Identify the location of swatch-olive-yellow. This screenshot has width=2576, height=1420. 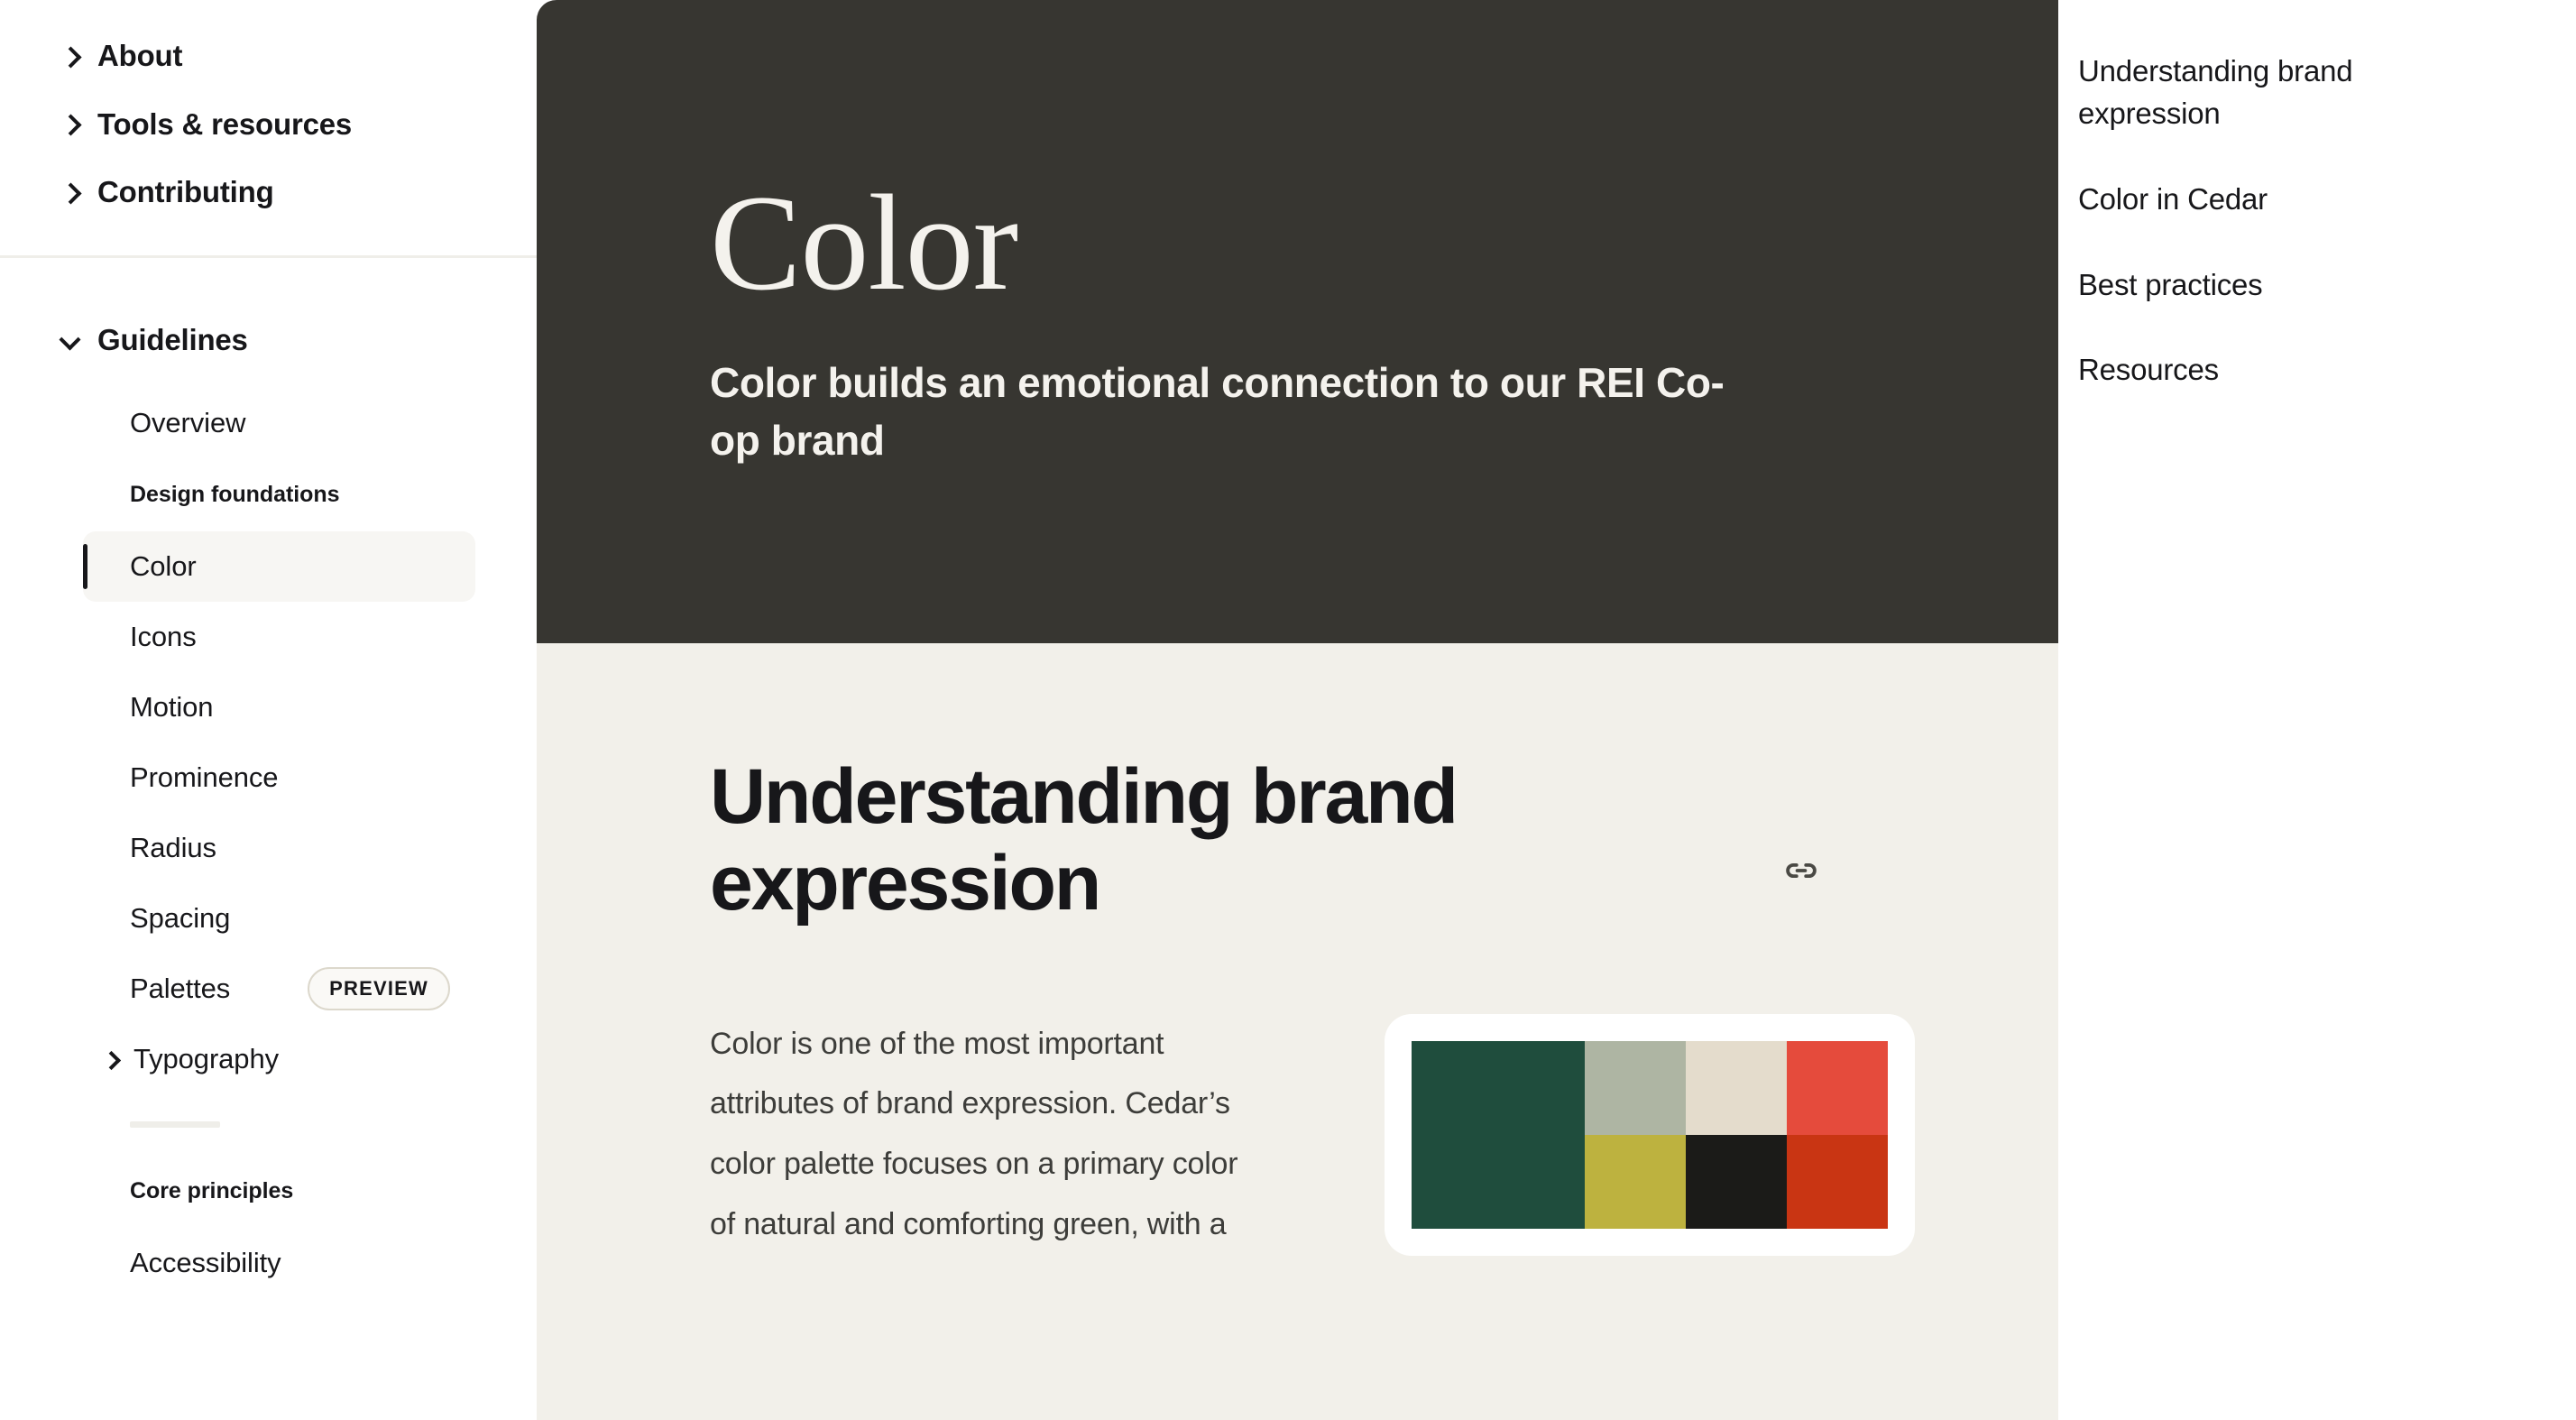
(1636, 1181).